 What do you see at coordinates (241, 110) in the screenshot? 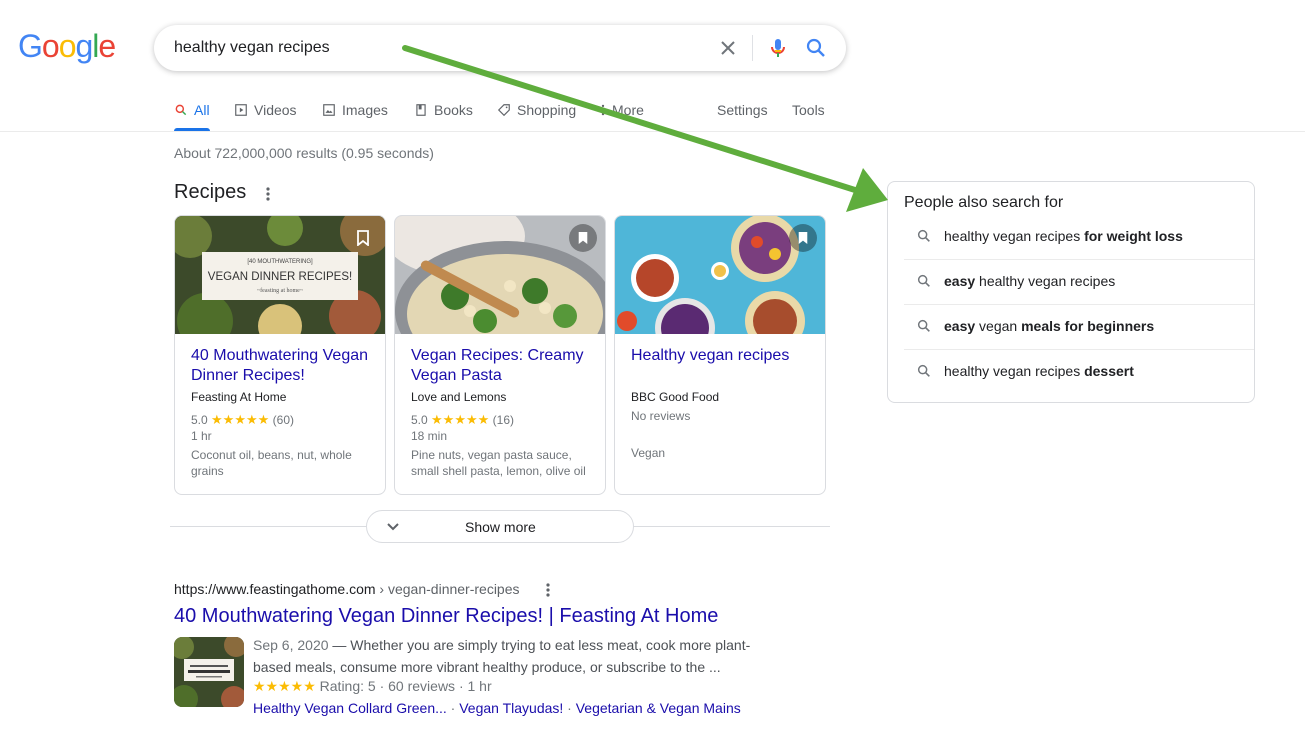
I see `video-icon` at bounding box center [241, 110].